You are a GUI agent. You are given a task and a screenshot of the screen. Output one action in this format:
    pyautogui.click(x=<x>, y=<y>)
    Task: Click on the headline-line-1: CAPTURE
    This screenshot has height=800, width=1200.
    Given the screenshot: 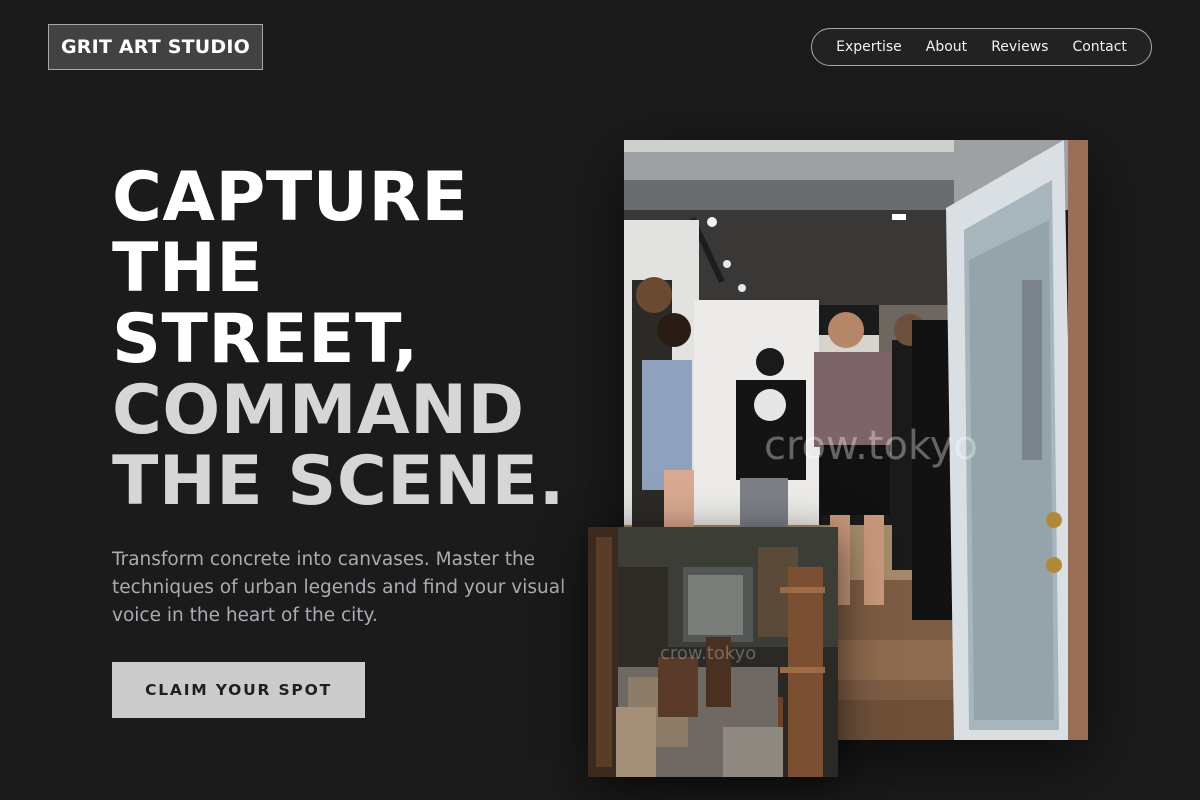 What is the action you would take?
    pyautogui.click(x=290, y=197)
    